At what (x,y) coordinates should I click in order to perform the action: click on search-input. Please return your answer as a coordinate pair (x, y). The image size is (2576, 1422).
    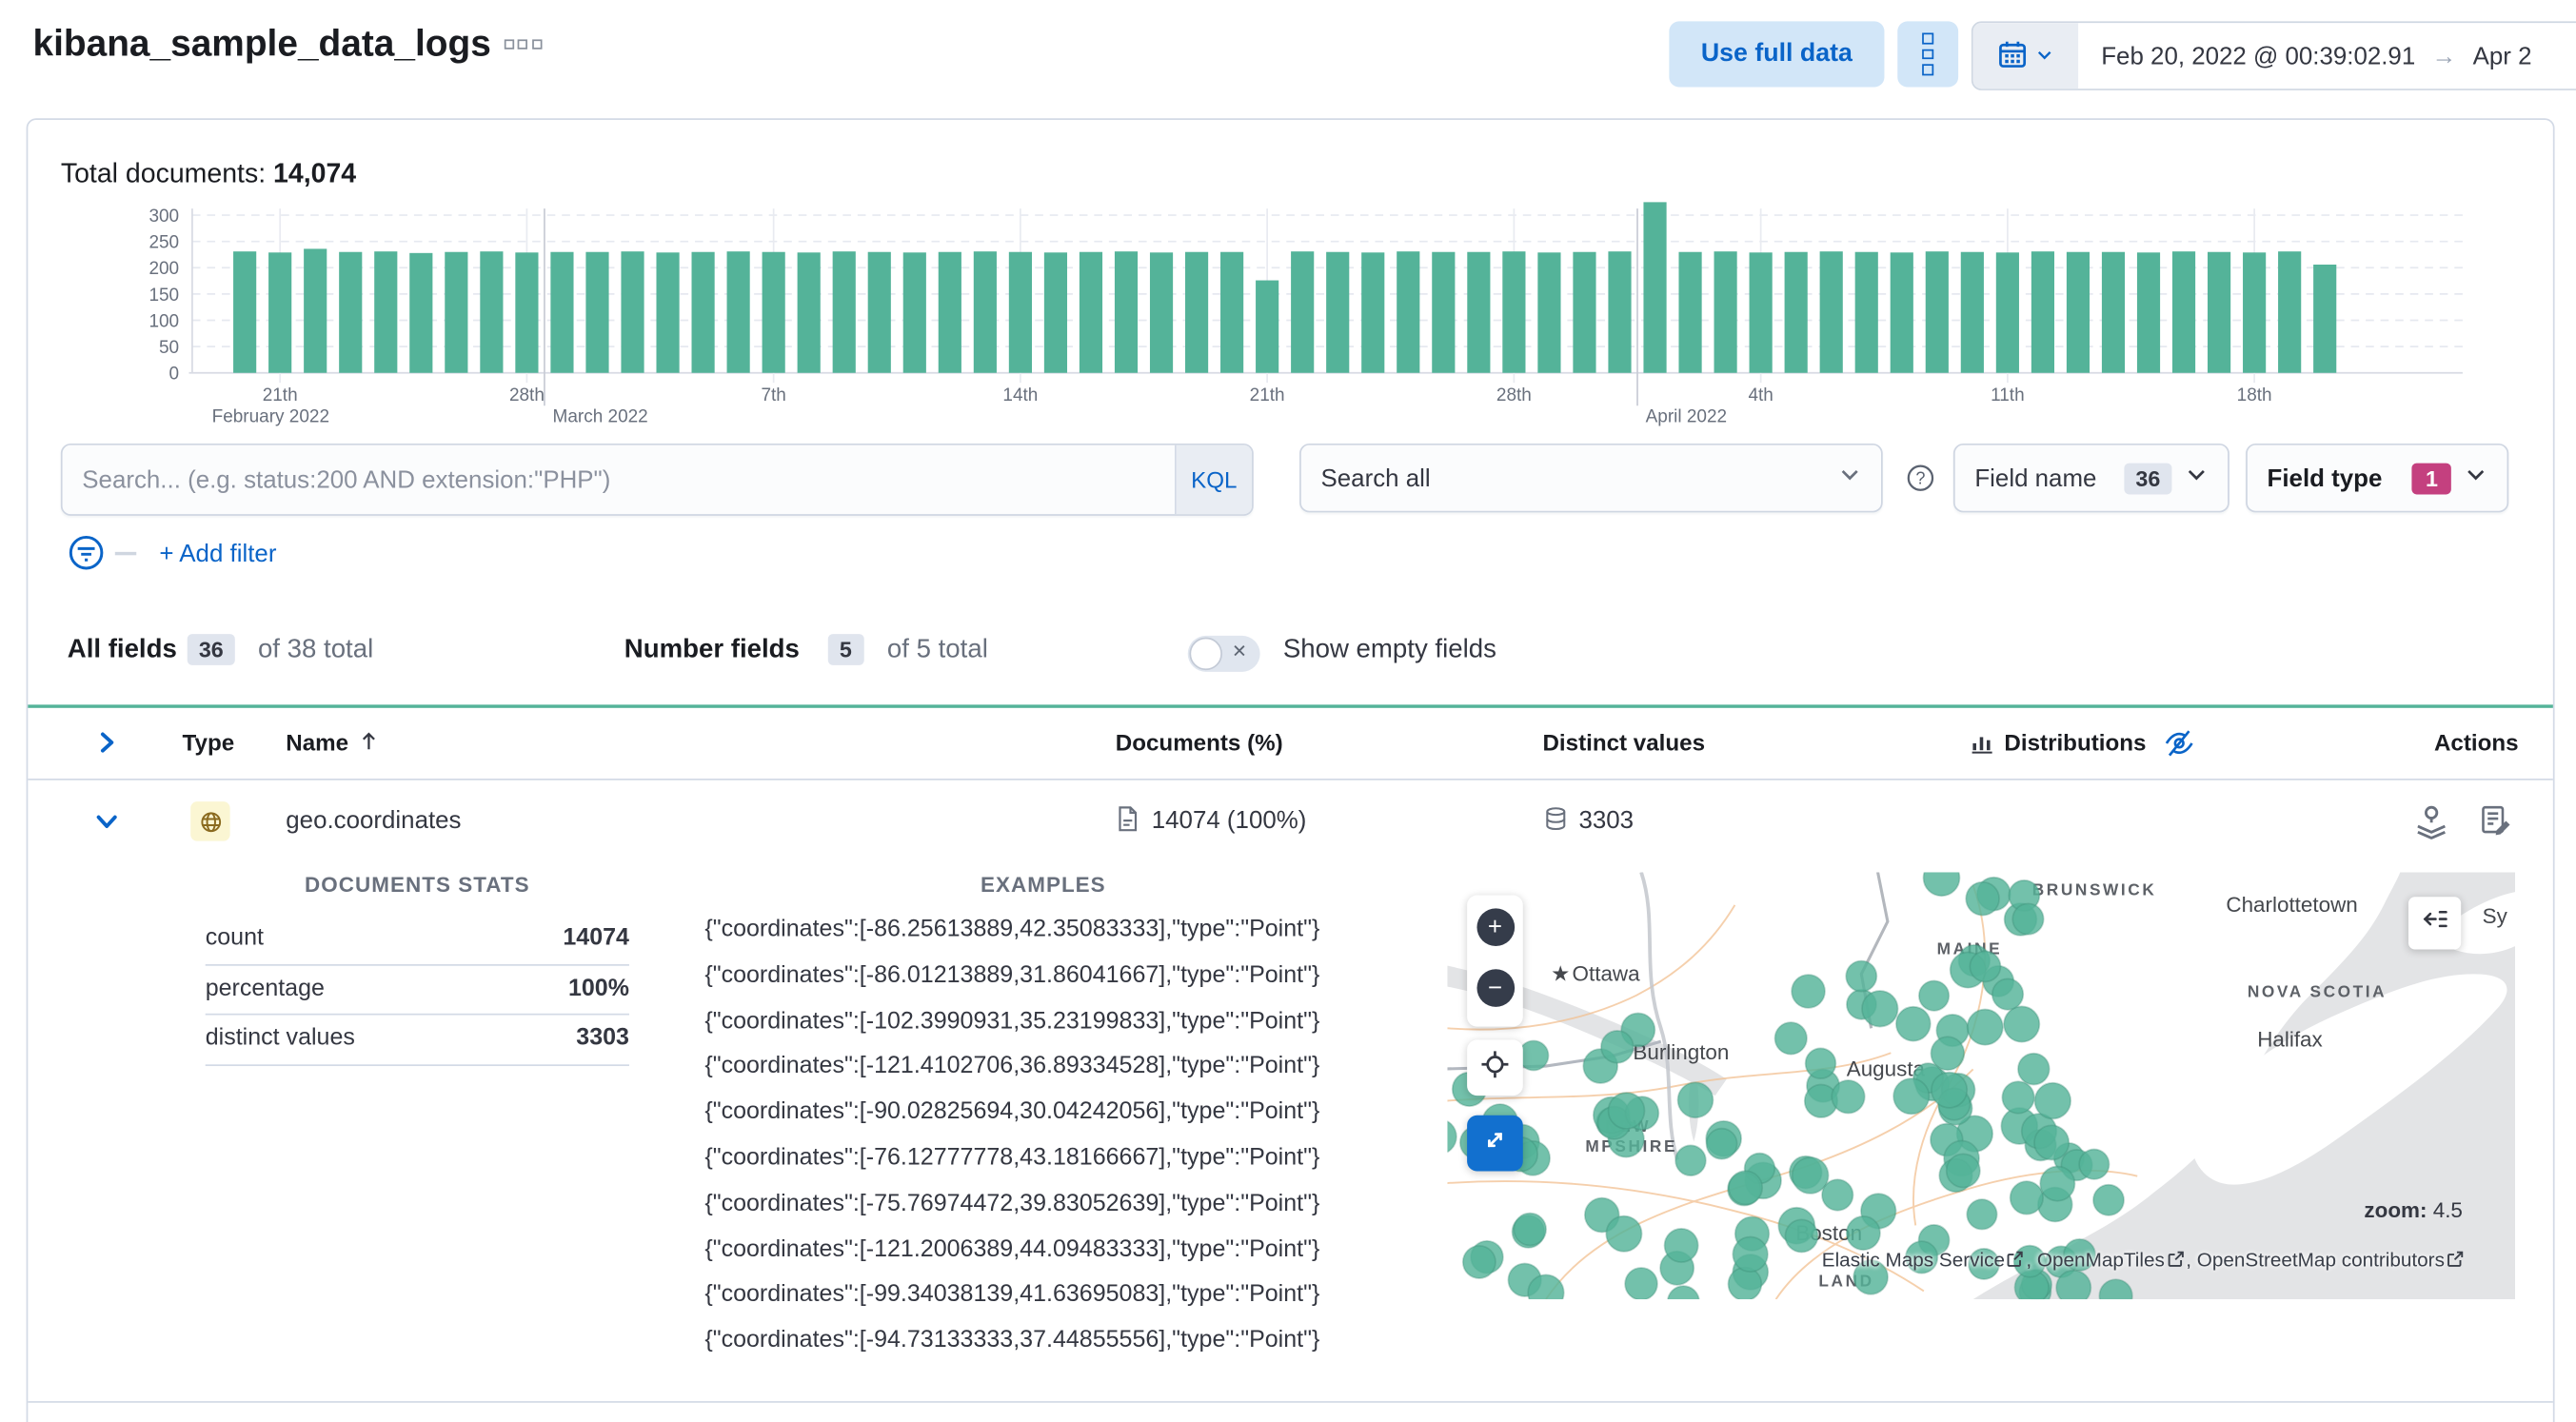
    Looking at the image, I should click on (618, 479).